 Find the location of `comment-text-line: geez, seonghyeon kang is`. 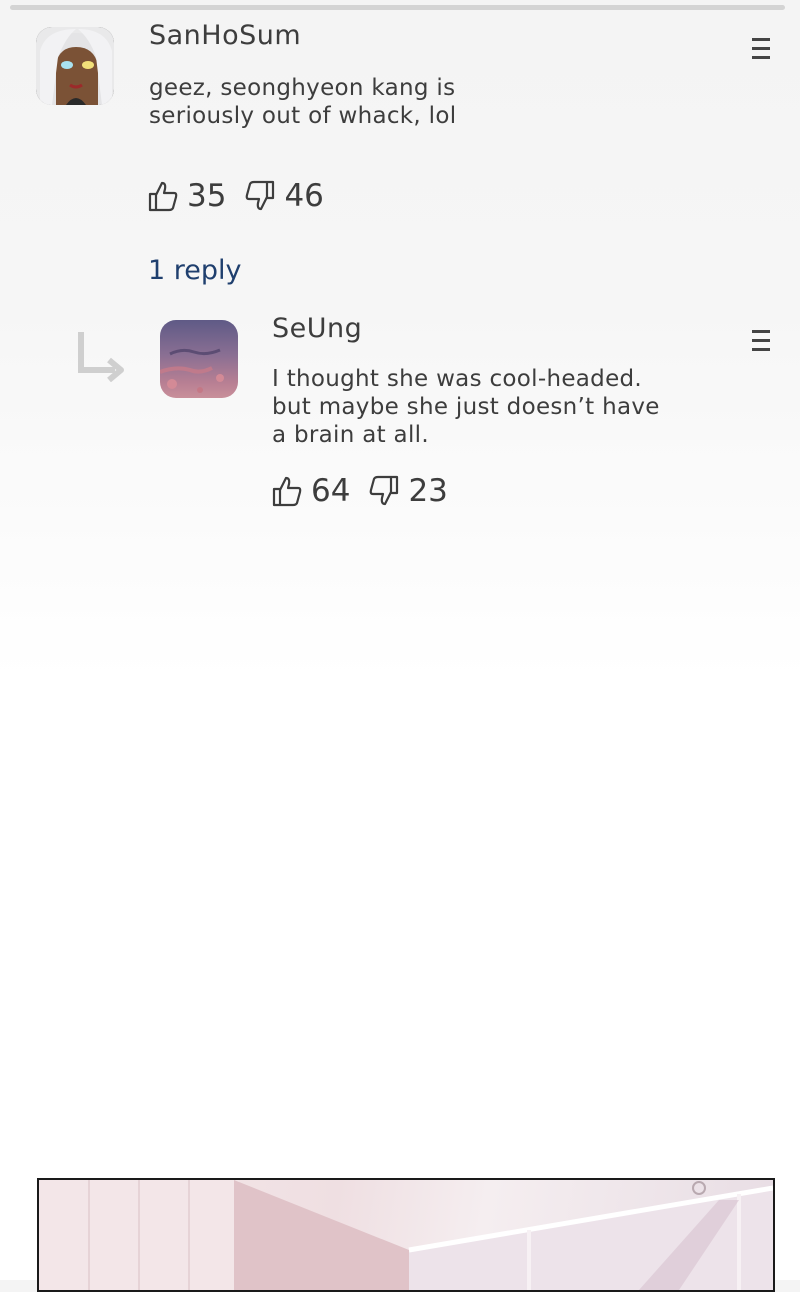

comment-text-line: geez, seonghyeon kang is is located at coordinates (302, 88).